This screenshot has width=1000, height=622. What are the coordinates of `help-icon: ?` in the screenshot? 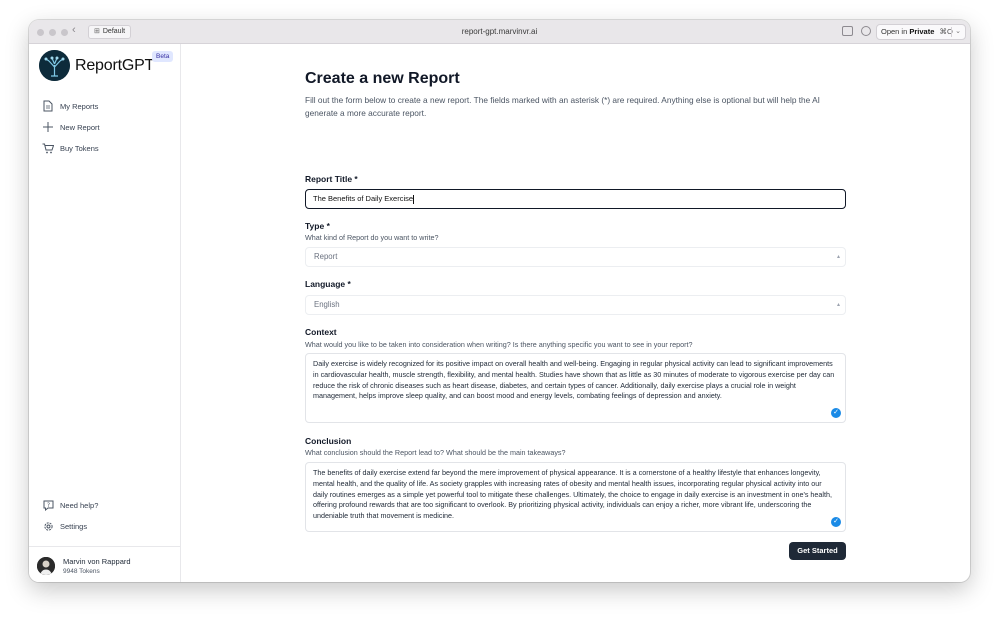 It's located at (48, 505).